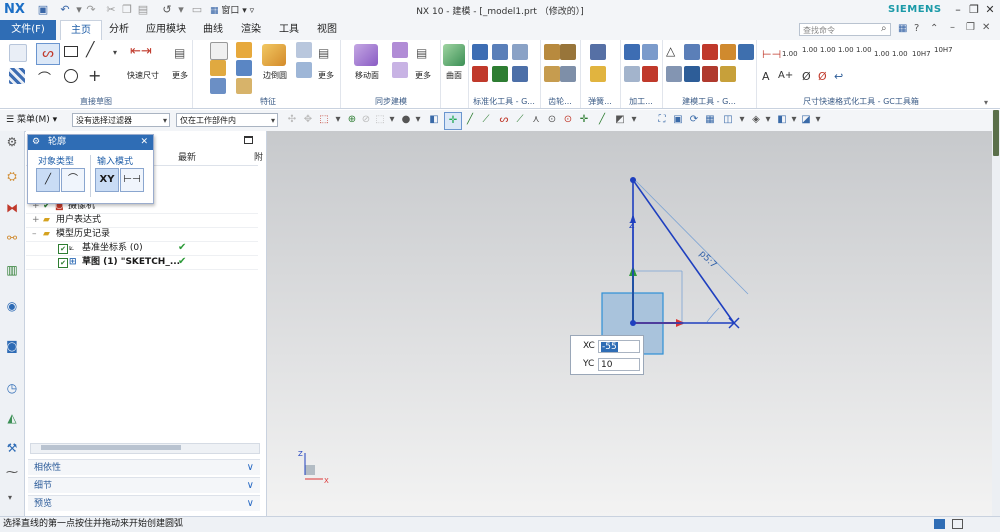 This screenshot has width=1000, height=532. I want to click on snap-point-icon: ✛, so click(453, 121).